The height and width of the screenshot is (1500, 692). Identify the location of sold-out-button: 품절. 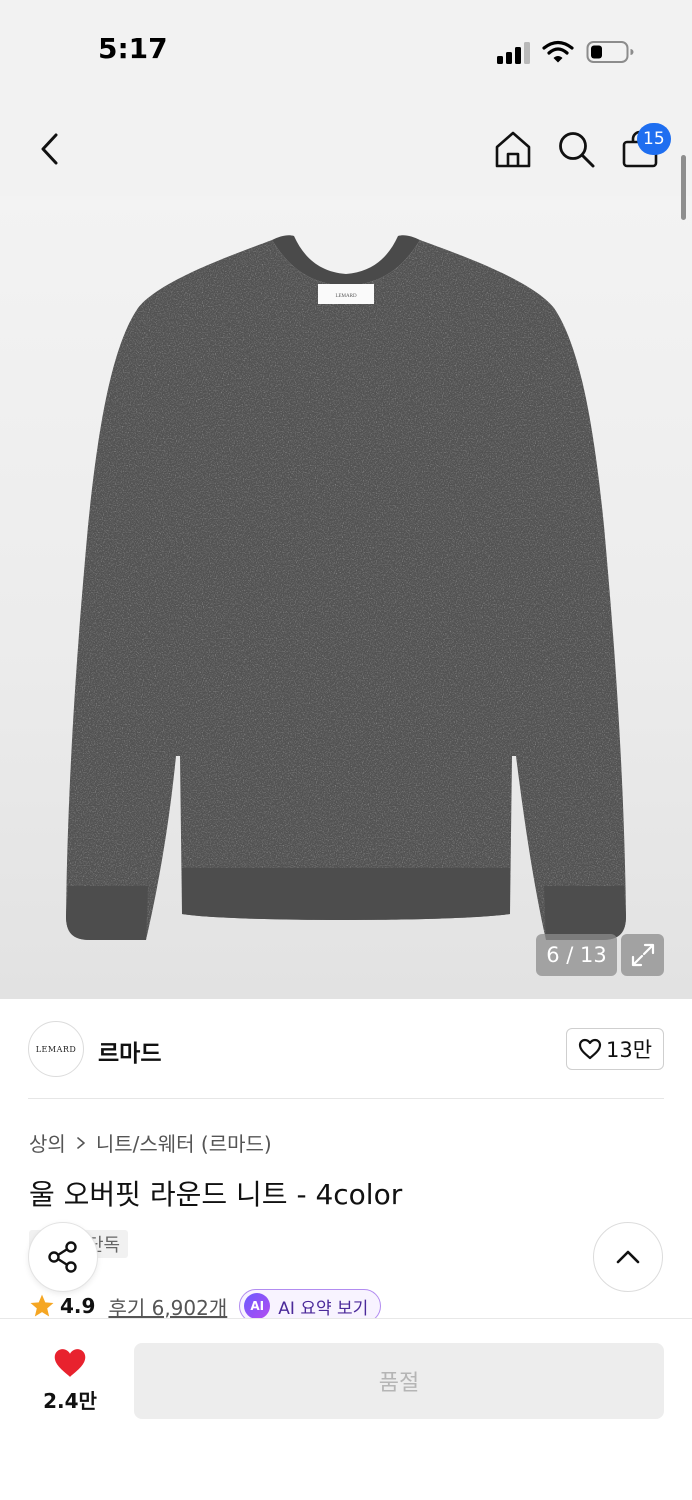
(399, 1381).